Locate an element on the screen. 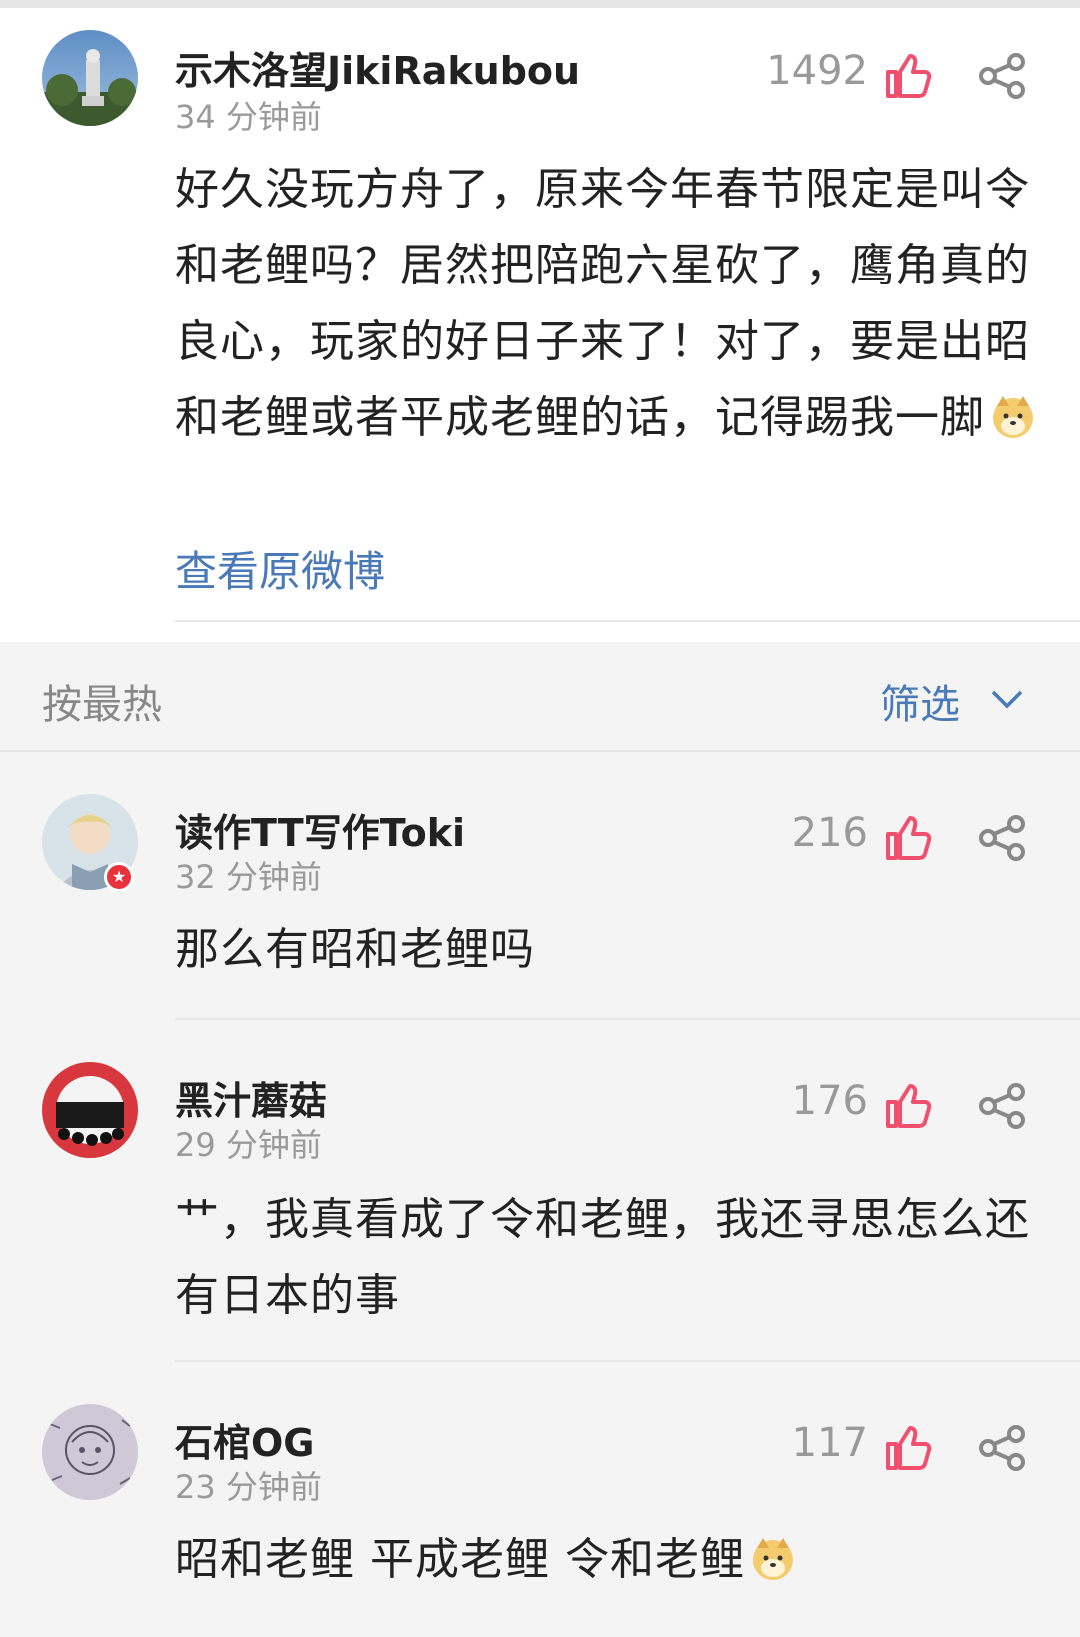  top-divider is located at coordinates (540, 4).